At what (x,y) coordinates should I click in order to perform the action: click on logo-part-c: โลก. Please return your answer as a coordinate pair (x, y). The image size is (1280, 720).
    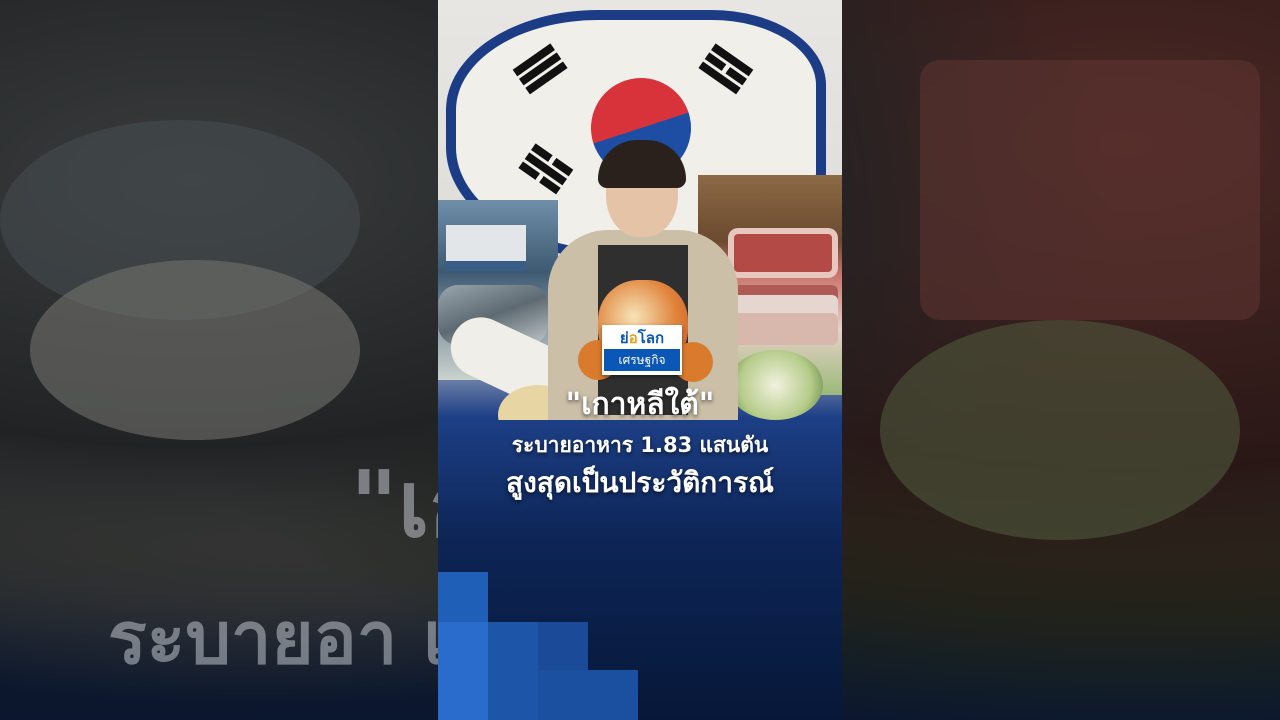
    Looking at the image, I should click on (651, 338).